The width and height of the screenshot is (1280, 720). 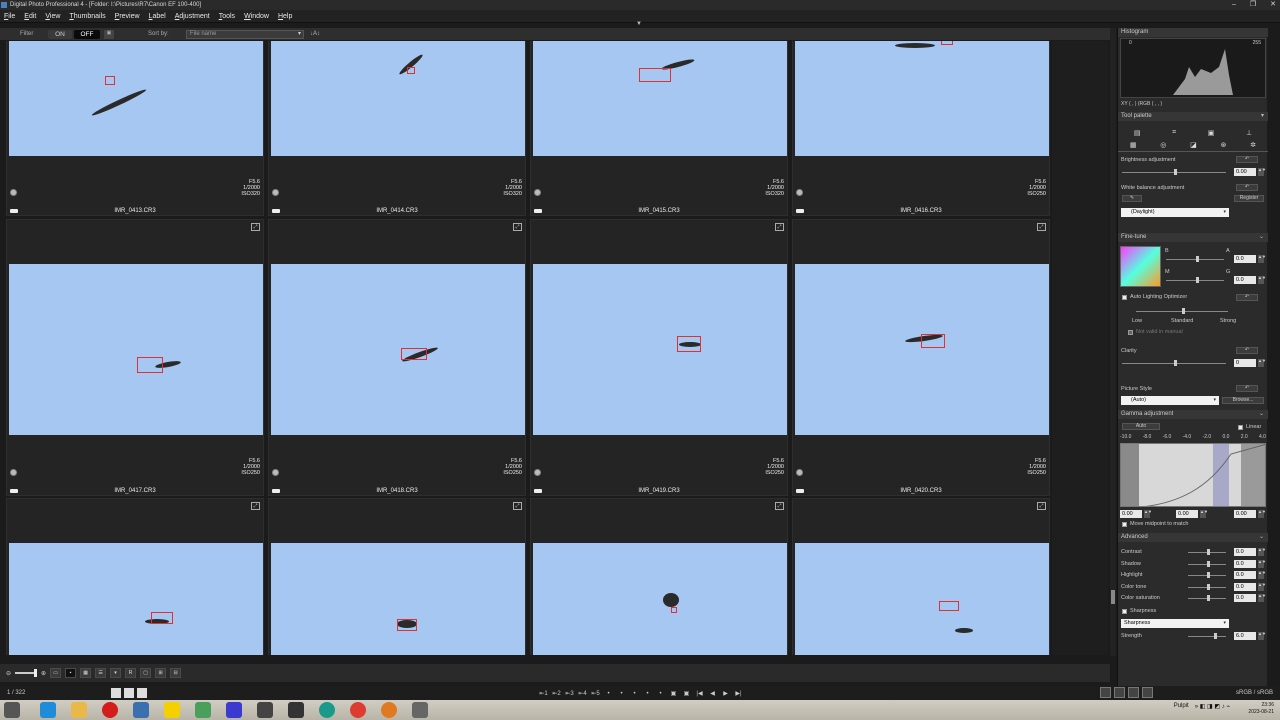 I want to click on chrome-icon, so click(x=358, y=710).